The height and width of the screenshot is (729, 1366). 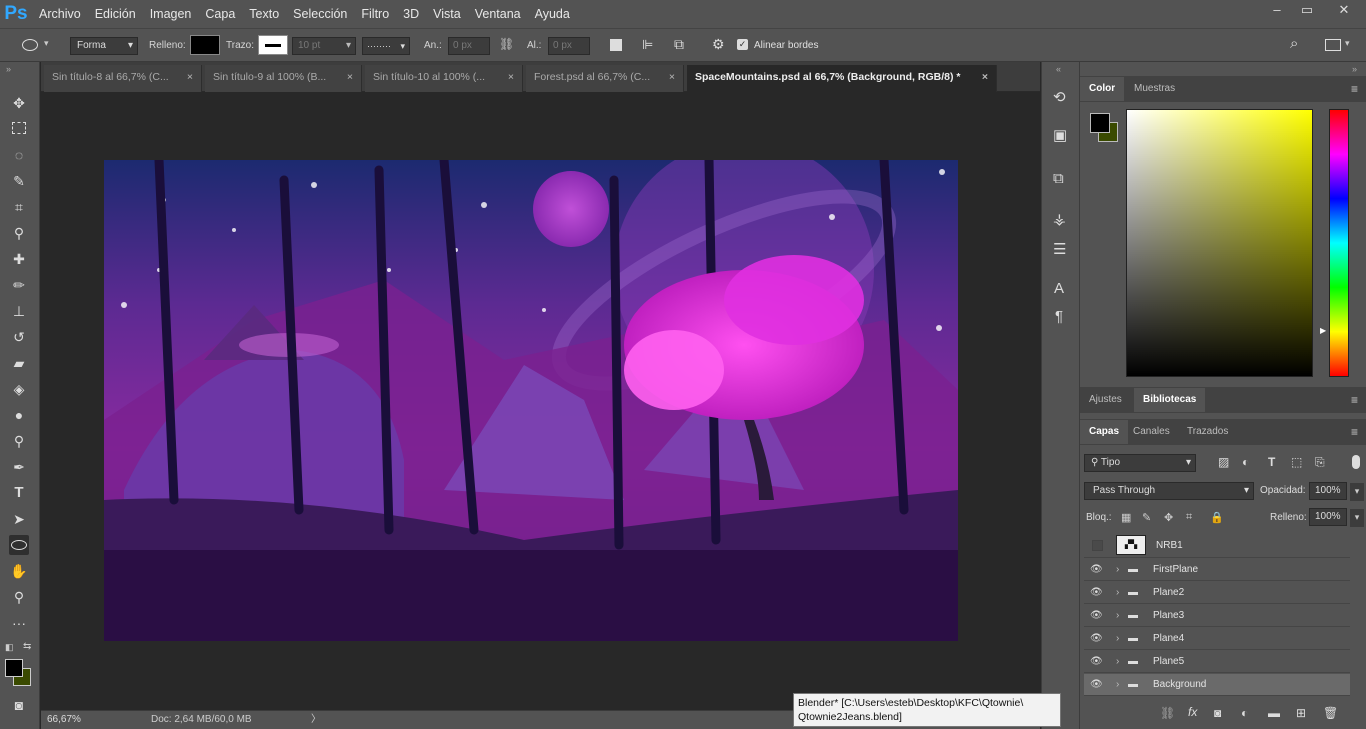 I want to click on layer-row-nrb1: ▞▚ NRB1, so click(x=1217, y=545).